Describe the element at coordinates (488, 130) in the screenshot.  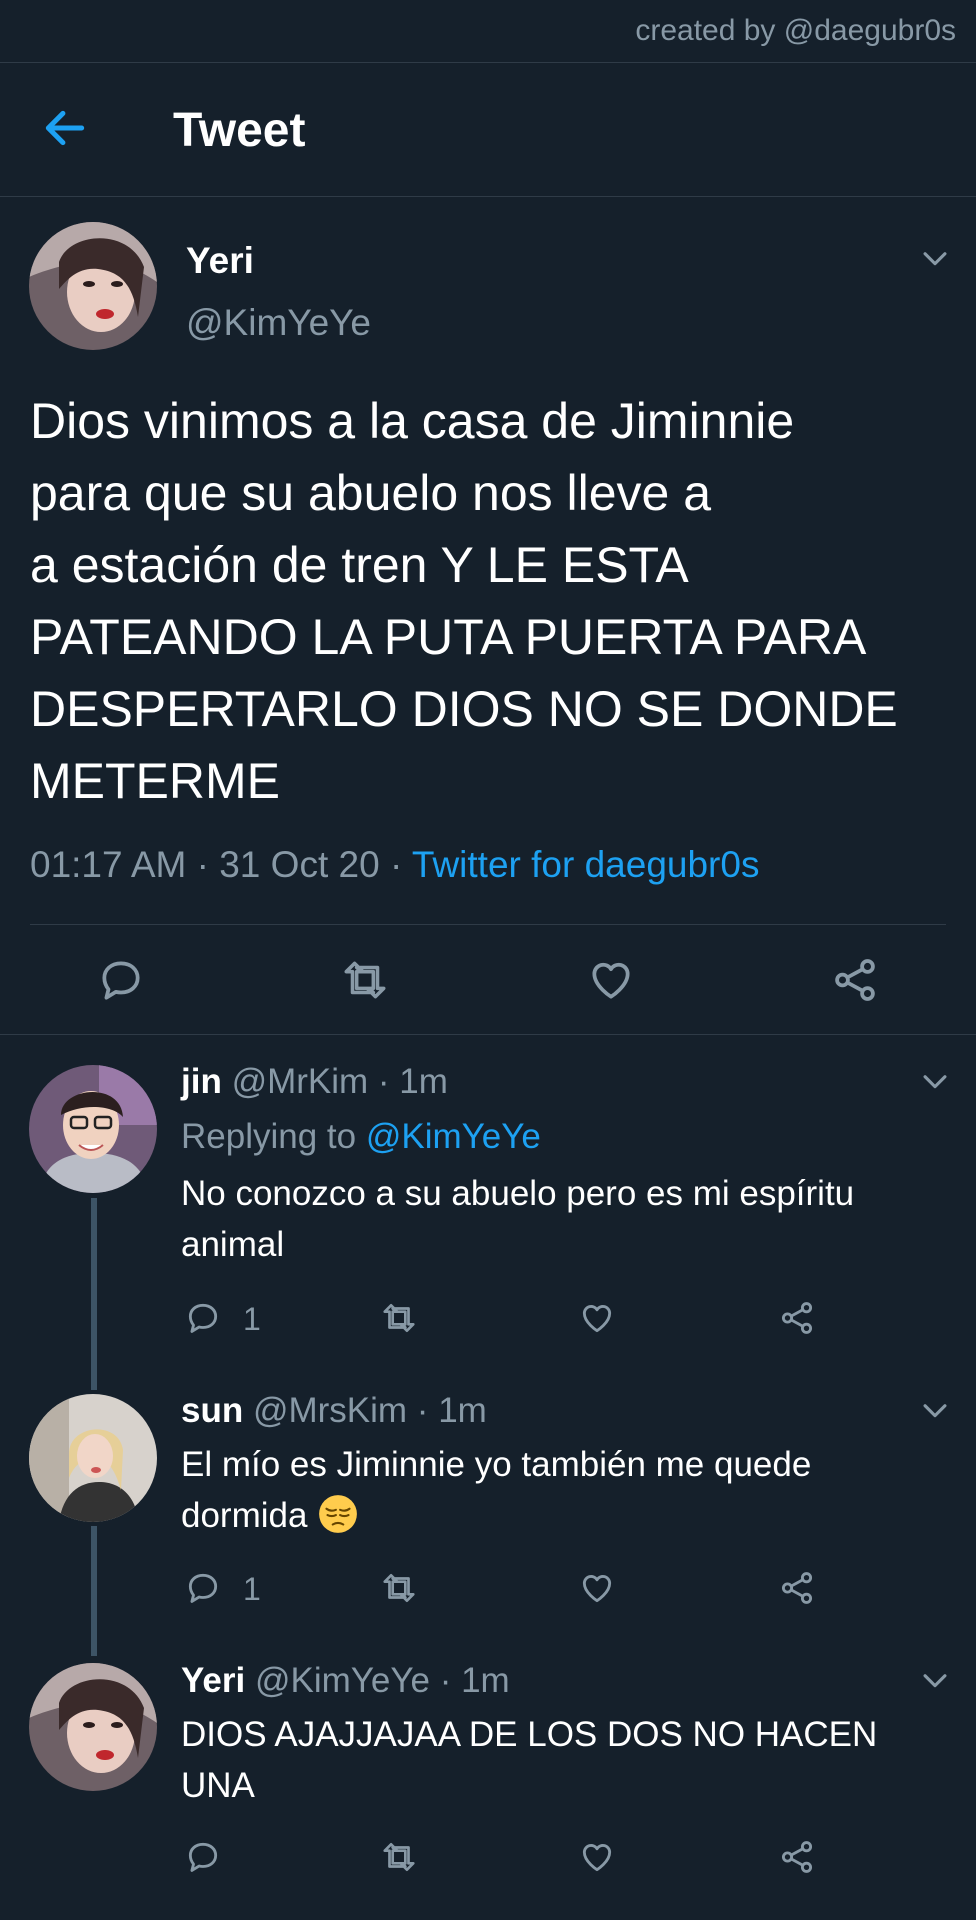
I see `top-bar: Tweet` at that location.